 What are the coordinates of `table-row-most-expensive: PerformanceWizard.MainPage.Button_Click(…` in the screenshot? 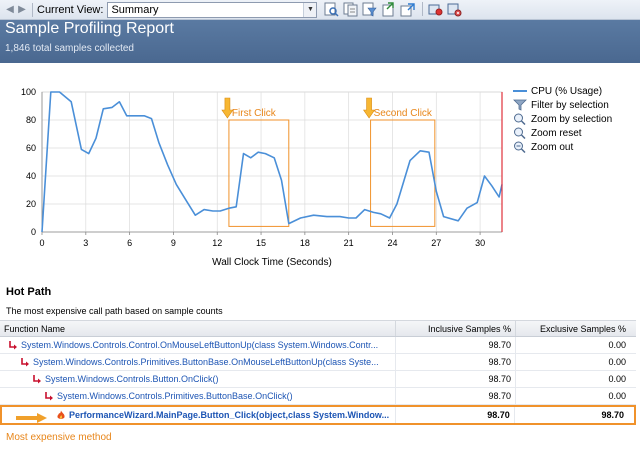 It's located at (318, 415).